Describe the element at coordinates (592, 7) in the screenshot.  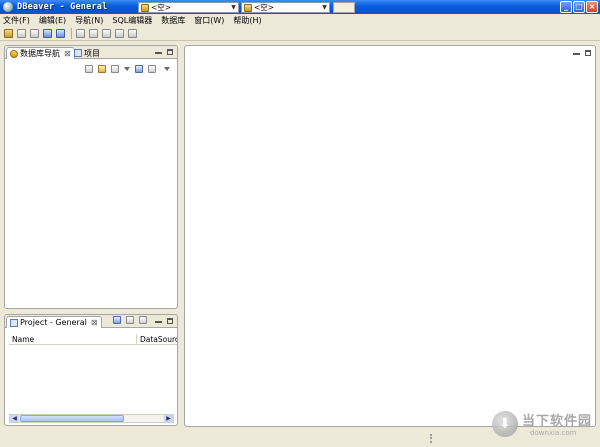
I see `close-button: ×` at that location.